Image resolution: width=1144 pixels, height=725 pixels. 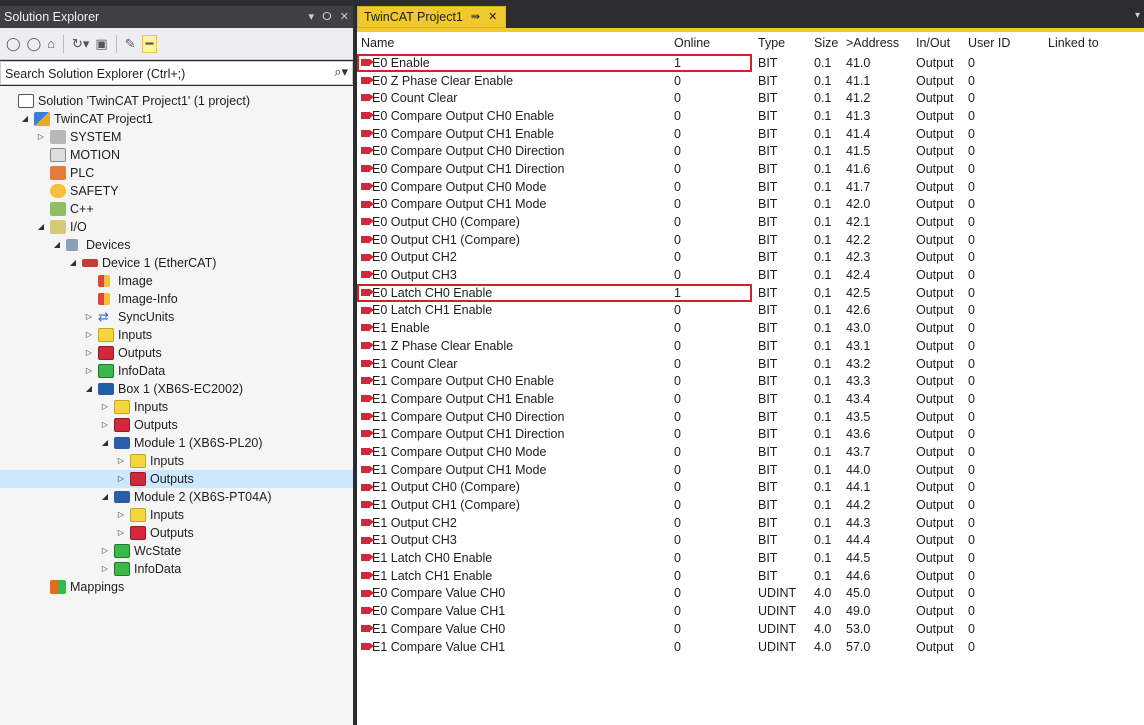 What do you see at coordinates (877, 311) in the screenshot?
I see `address-cell: 42.6` at bounding box center [877, 311].